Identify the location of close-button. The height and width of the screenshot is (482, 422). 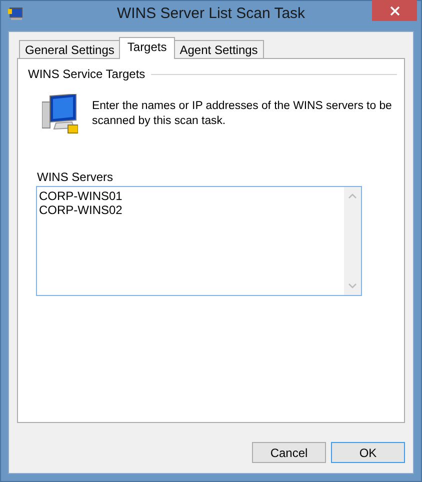
(394, 10).